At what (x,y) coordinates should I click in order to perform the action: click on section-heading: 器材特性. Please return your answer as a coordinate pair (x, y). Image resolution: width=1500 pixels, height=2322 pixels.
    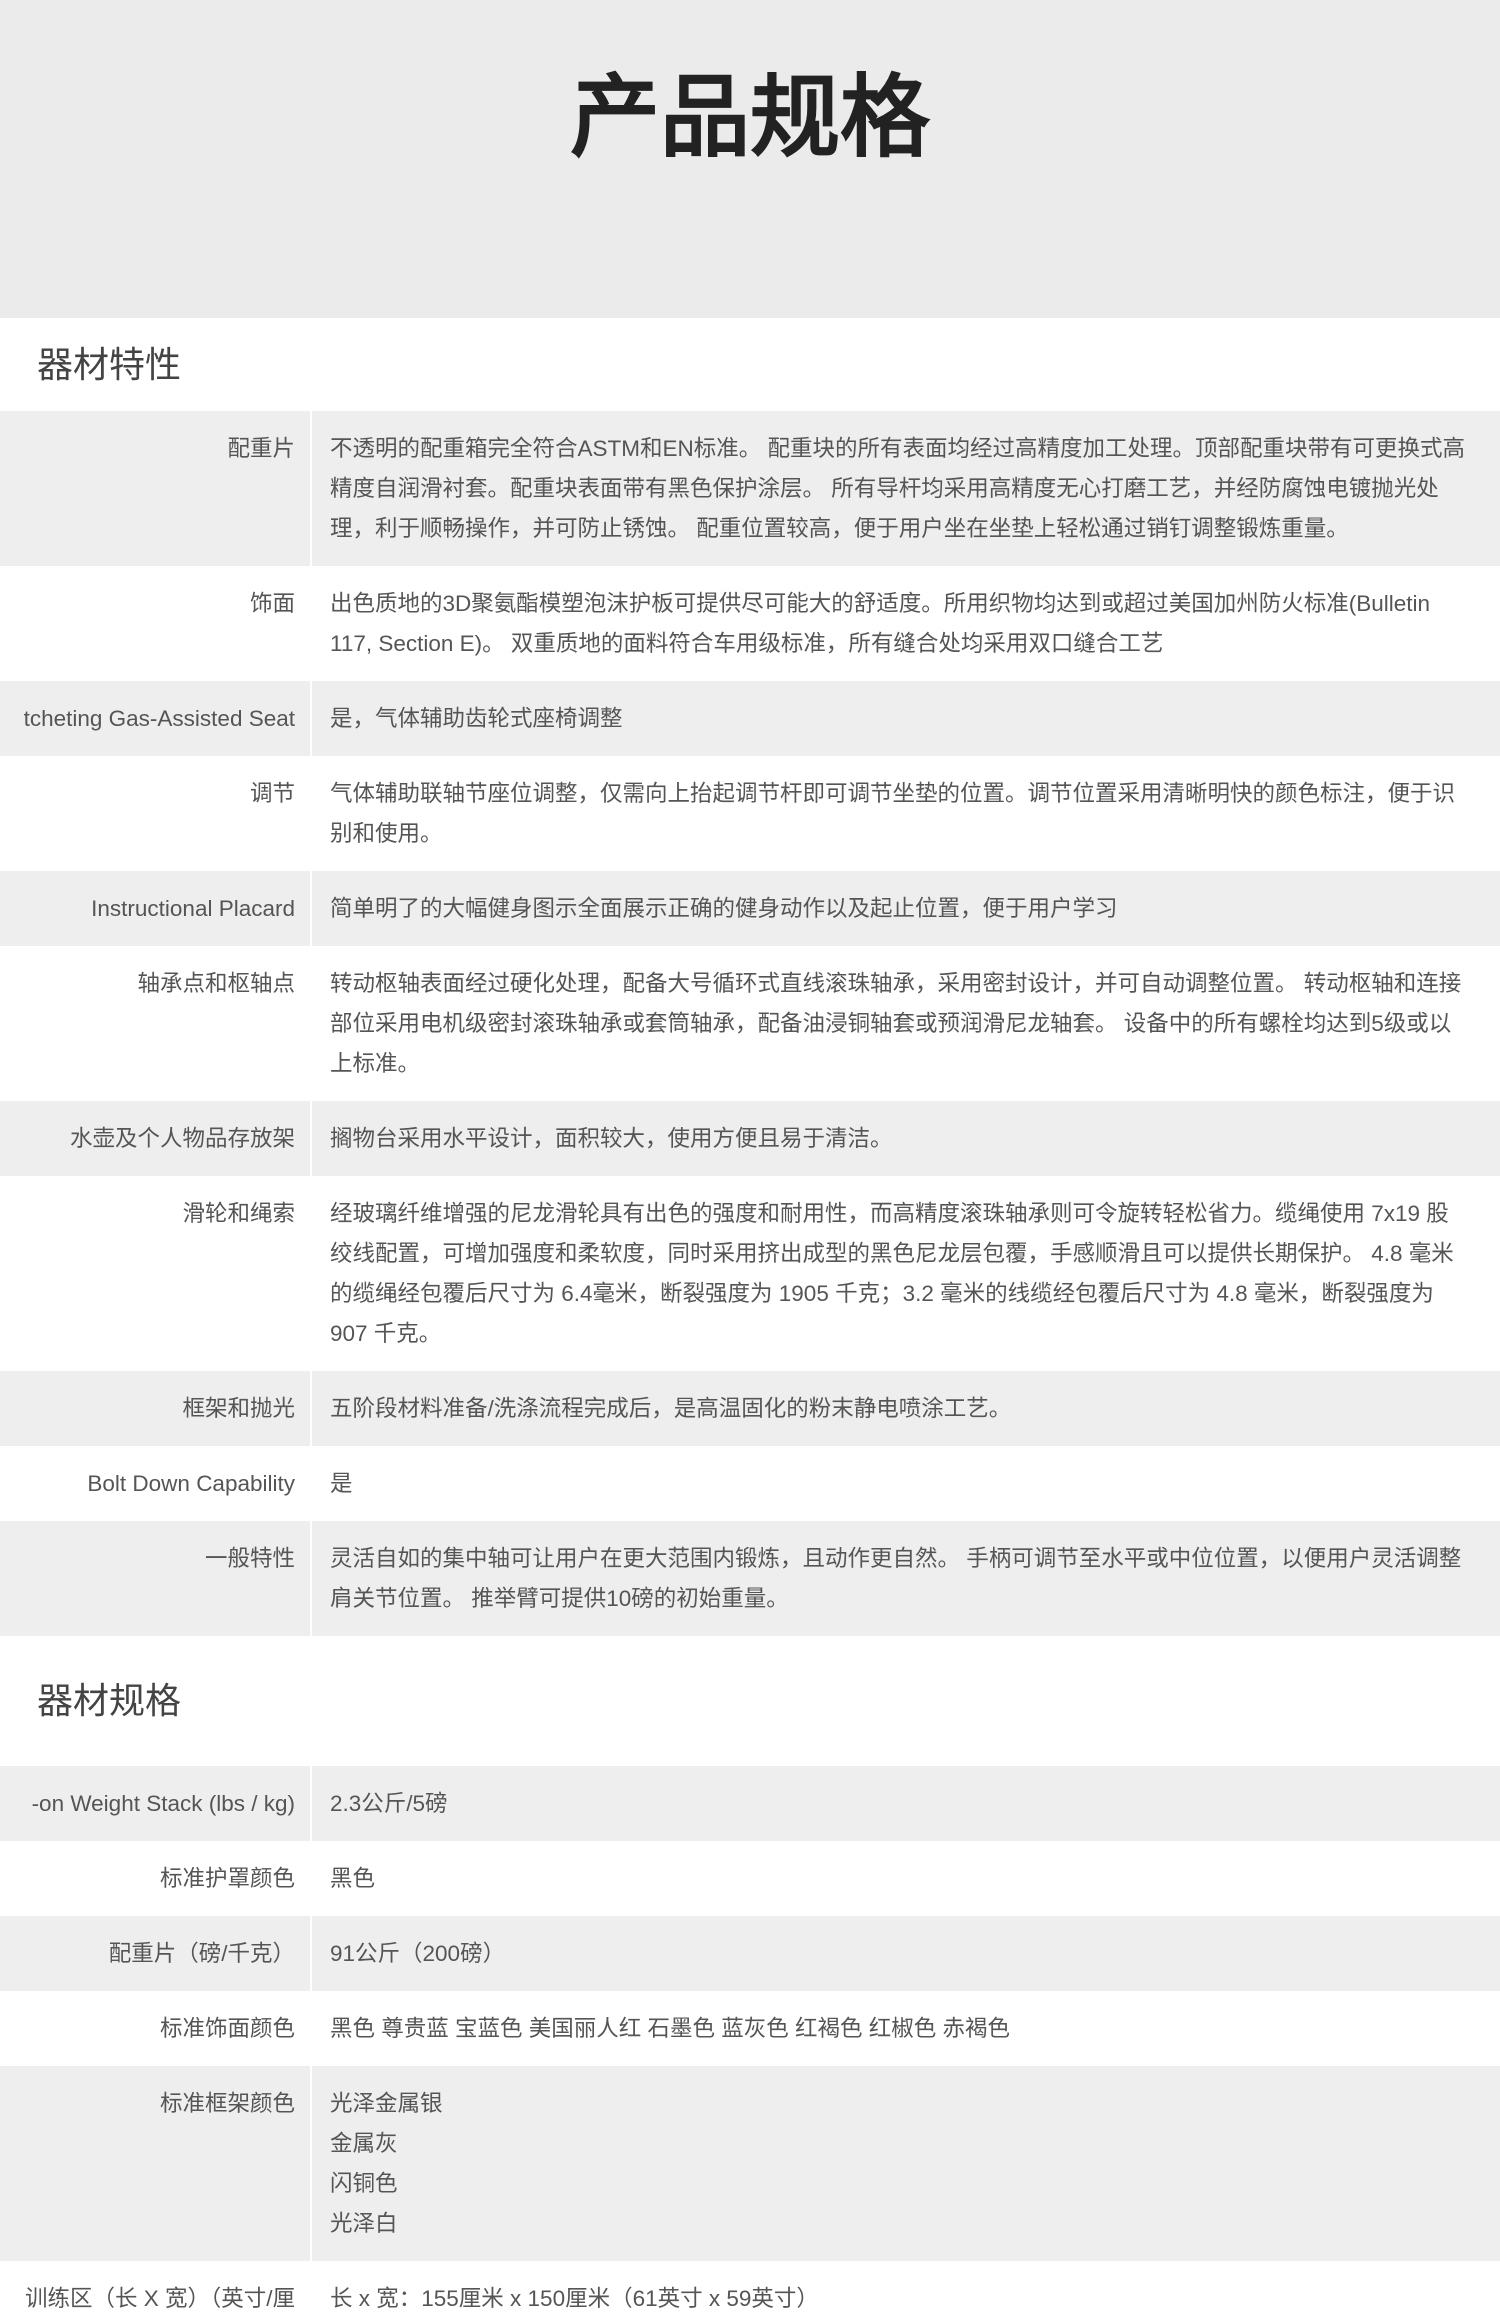
    Looking at the image, I should click on (109, 364).